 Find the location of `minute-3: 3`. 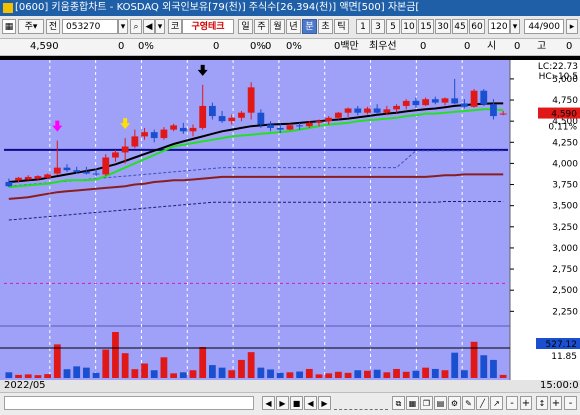

minute-3: 3 is located at coordinates (378, 26).